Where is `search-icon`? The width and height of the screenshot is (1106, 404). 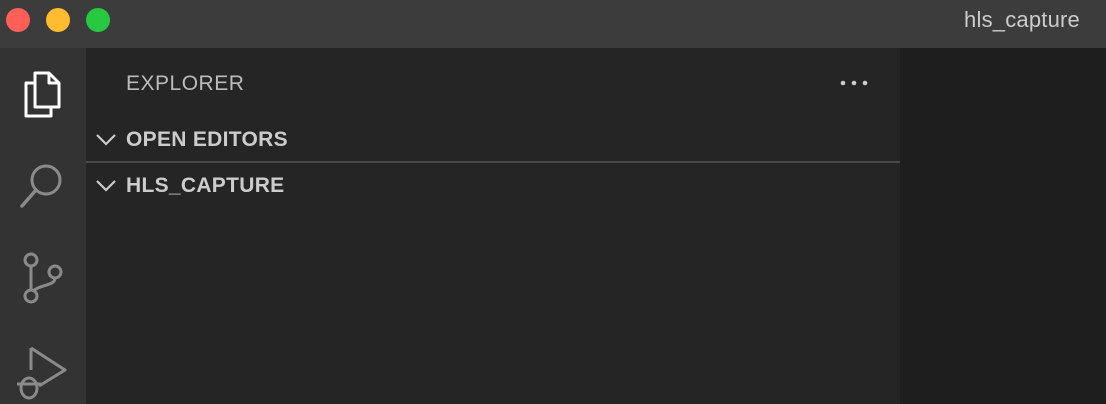 search-icon is located at coordinates (41, 186).